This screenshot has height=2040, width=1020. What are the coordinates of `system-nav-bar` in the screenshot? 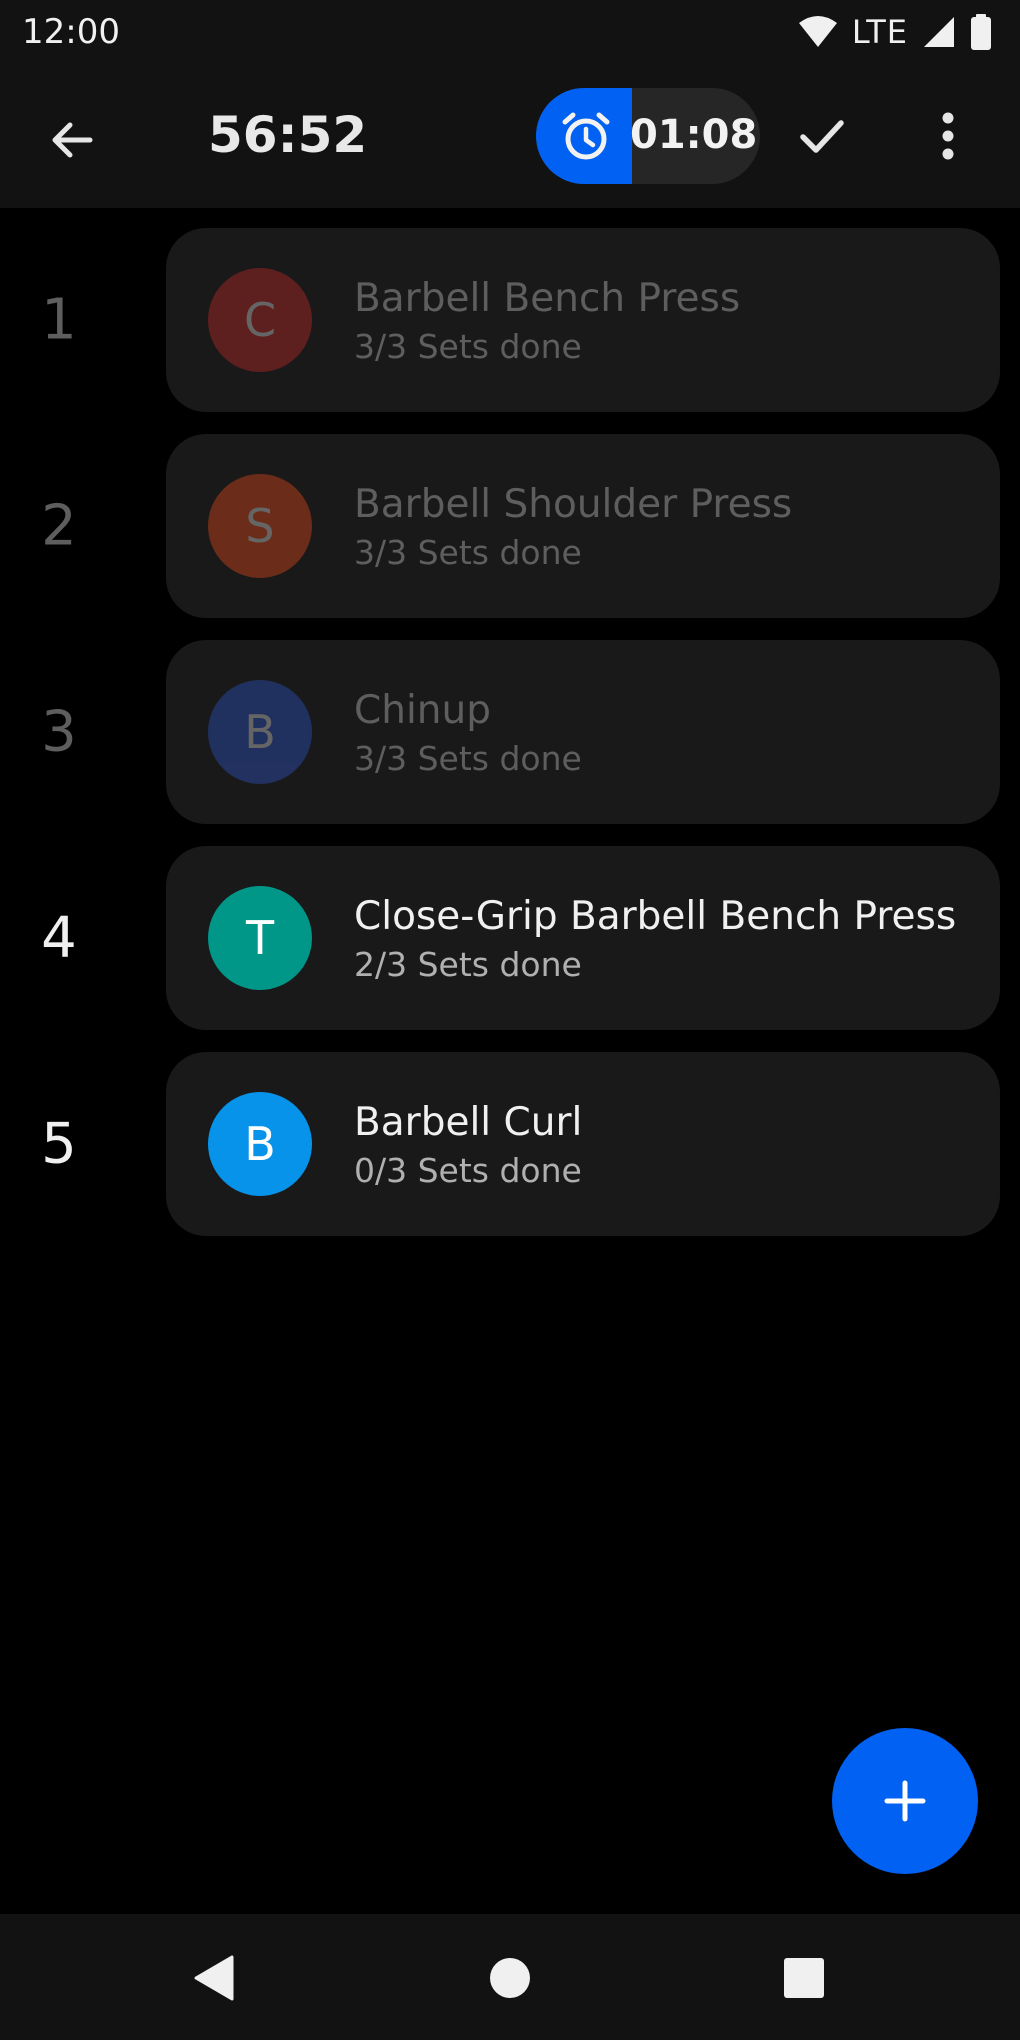 It's located at (510, 1977).